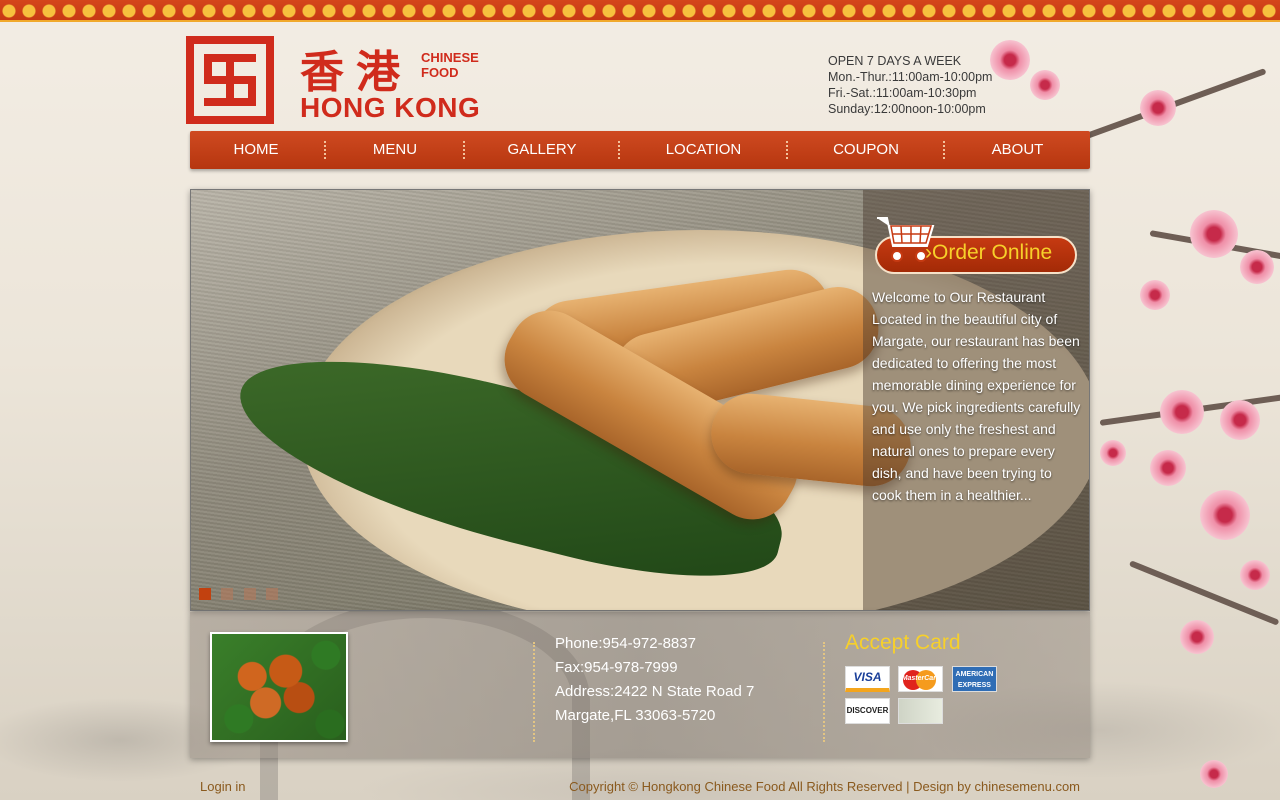 The image size is (1280, 800). Describe the element at coordinates (902, 93) in the screenshot. I see `hours-line: Fri.-Sat.:11:00am-10:30pm` at that location.